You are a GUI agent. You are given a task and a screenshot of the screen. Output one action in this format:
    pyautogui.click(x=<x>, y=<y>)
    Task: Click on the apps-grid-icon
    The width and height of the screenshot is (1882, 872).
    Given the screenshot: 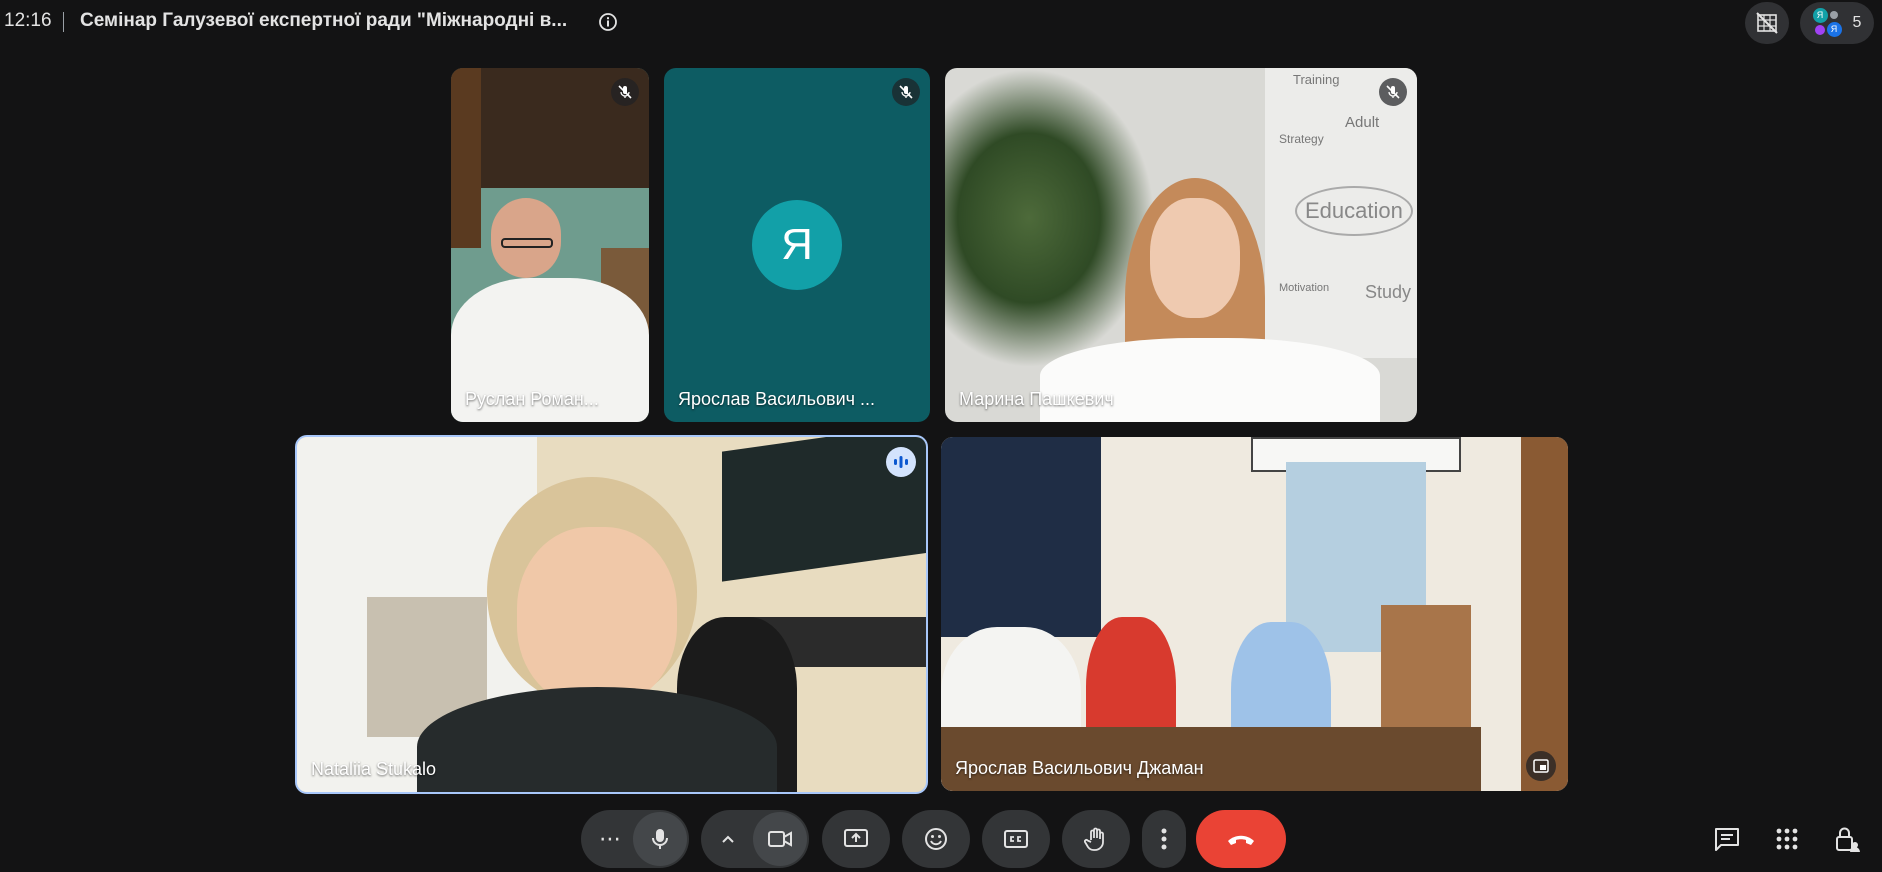 What is the action you would take?
    pyautogui.click(x=1787, y=839)
    